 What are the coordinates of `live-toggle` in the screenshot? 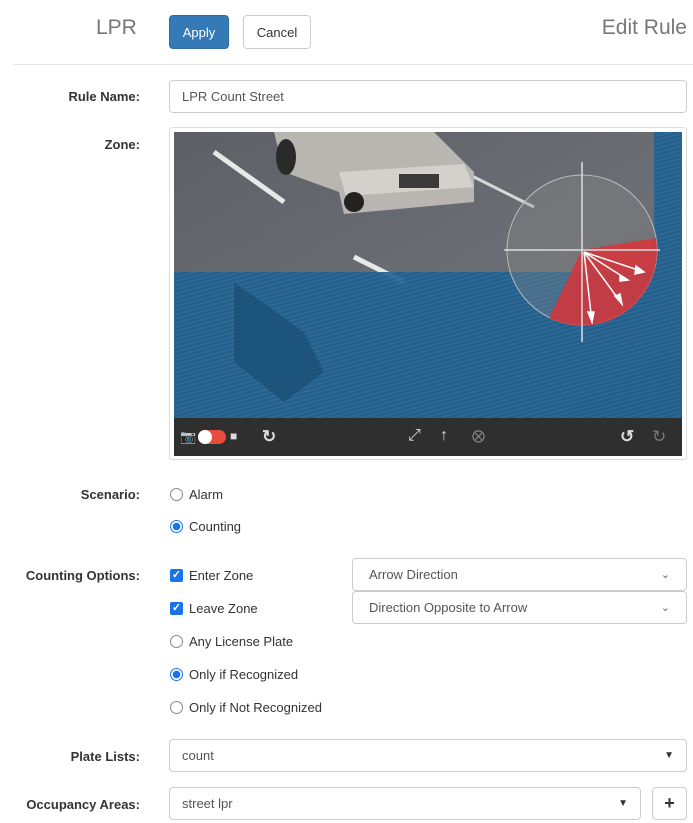 It's located at (212, 437).